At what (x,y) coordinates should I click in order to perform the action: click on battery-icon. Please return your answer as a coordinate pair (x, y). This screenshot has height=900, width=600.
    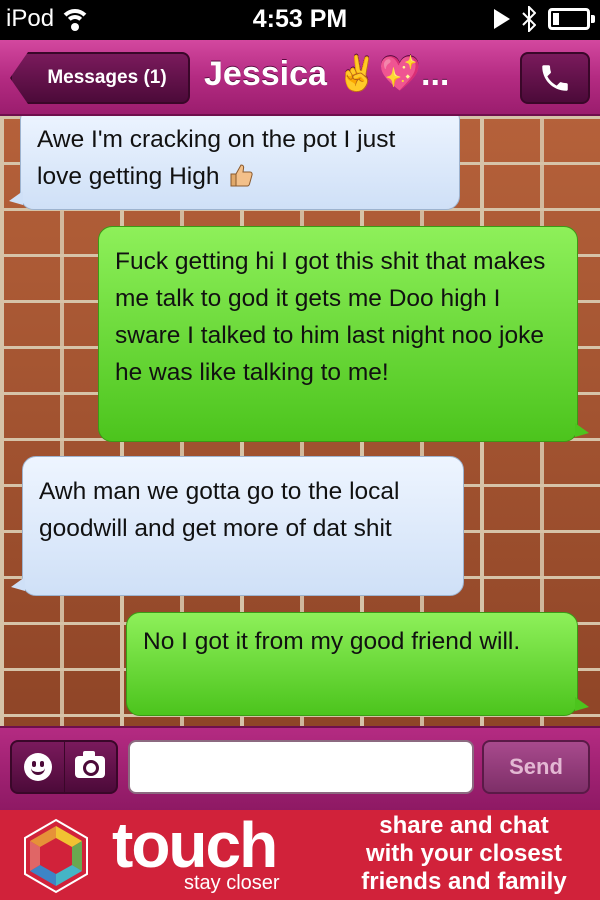
    Looking at the image, I should click on (571, 19).